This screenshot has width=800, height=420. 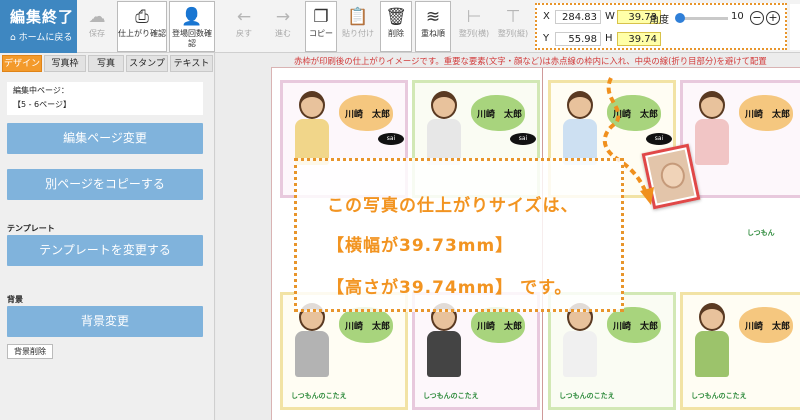 What do you see at coordinates (358, 33) in the screenshot?
I see `paste-label: 貼り付け` at bounding box center [358, 33].